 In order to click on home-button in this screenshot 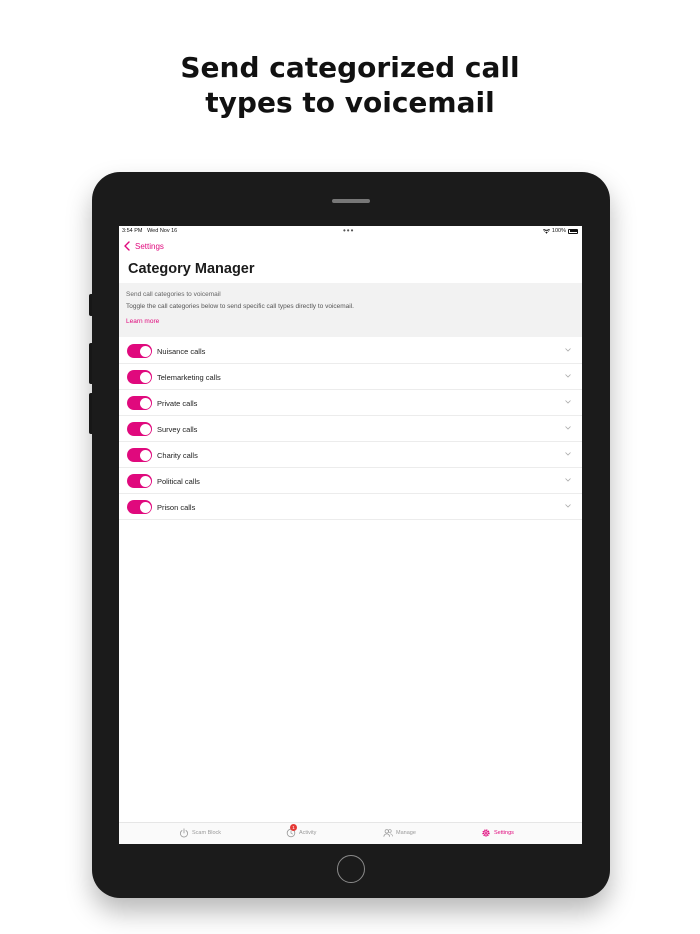, I will do `click(351, 869)`.